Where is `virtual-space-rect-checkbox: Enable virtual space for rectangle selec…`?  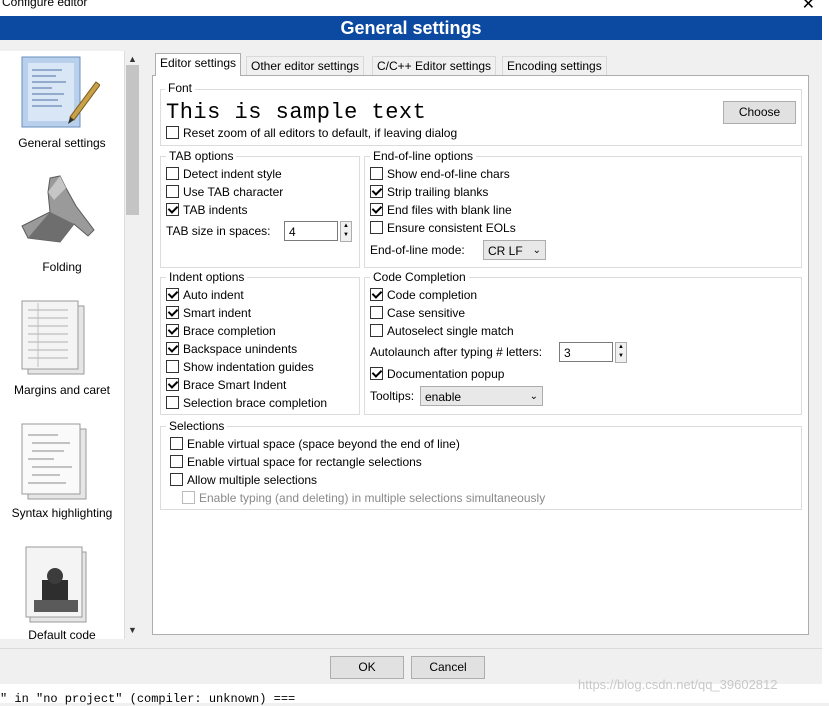 virtual-space-rect-checkbox: Enable virtual space for rectangle selec… is located at coordinates (296, 462).